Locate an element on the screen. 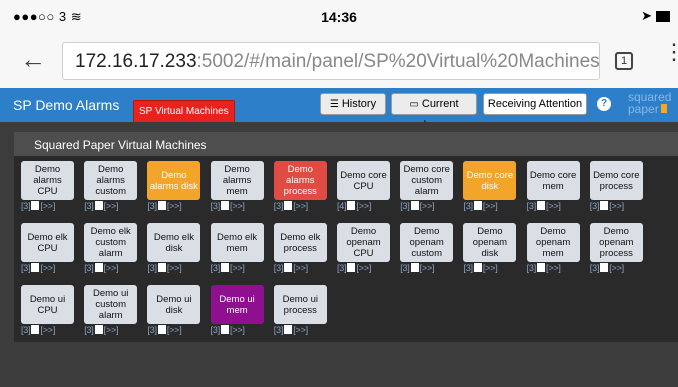  alarm-tile-label: Demo elk CPU is located at coordinates (47, 242).